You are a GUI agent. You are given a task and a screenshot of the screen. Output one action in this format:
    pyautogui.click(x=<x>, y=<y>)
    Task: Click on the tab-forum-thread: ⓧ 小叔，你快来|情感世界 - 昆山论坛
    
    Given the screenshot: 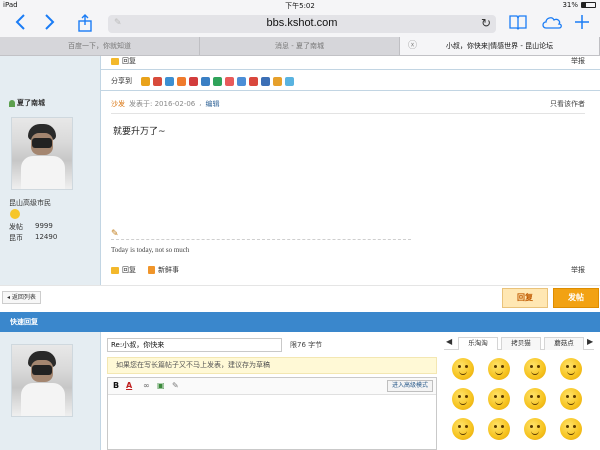 What is the action you would take?
    pyautogui.click(x=500, y=46)
    